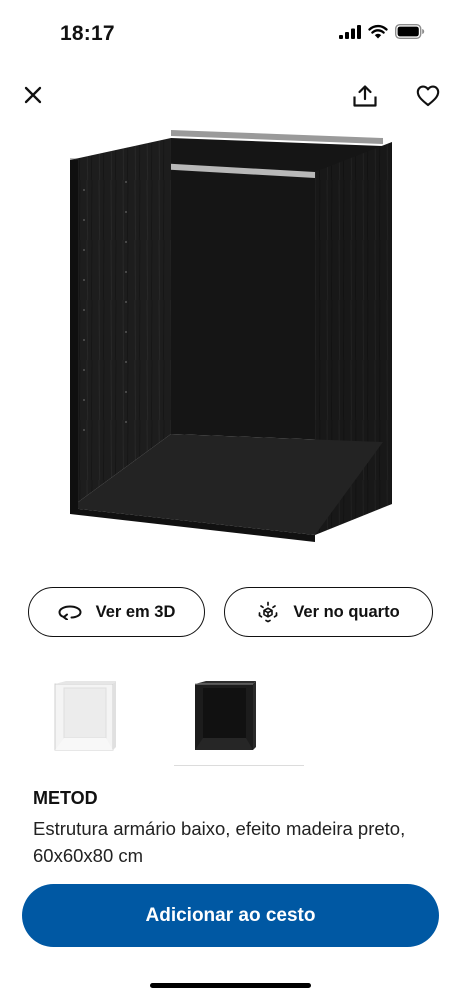 This screenshot has width=461, height=999. I want to click on view-in-room-label: Ver no quarto, so click(346, 611).